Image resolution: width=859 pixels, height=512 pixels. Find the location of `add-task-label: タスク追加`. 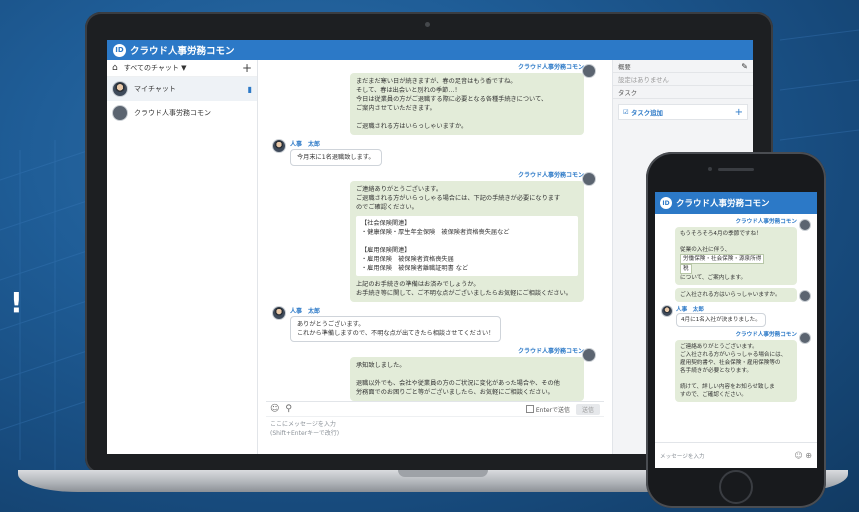

add-task-label: タスク追加 is located at coordinates (646, 112).